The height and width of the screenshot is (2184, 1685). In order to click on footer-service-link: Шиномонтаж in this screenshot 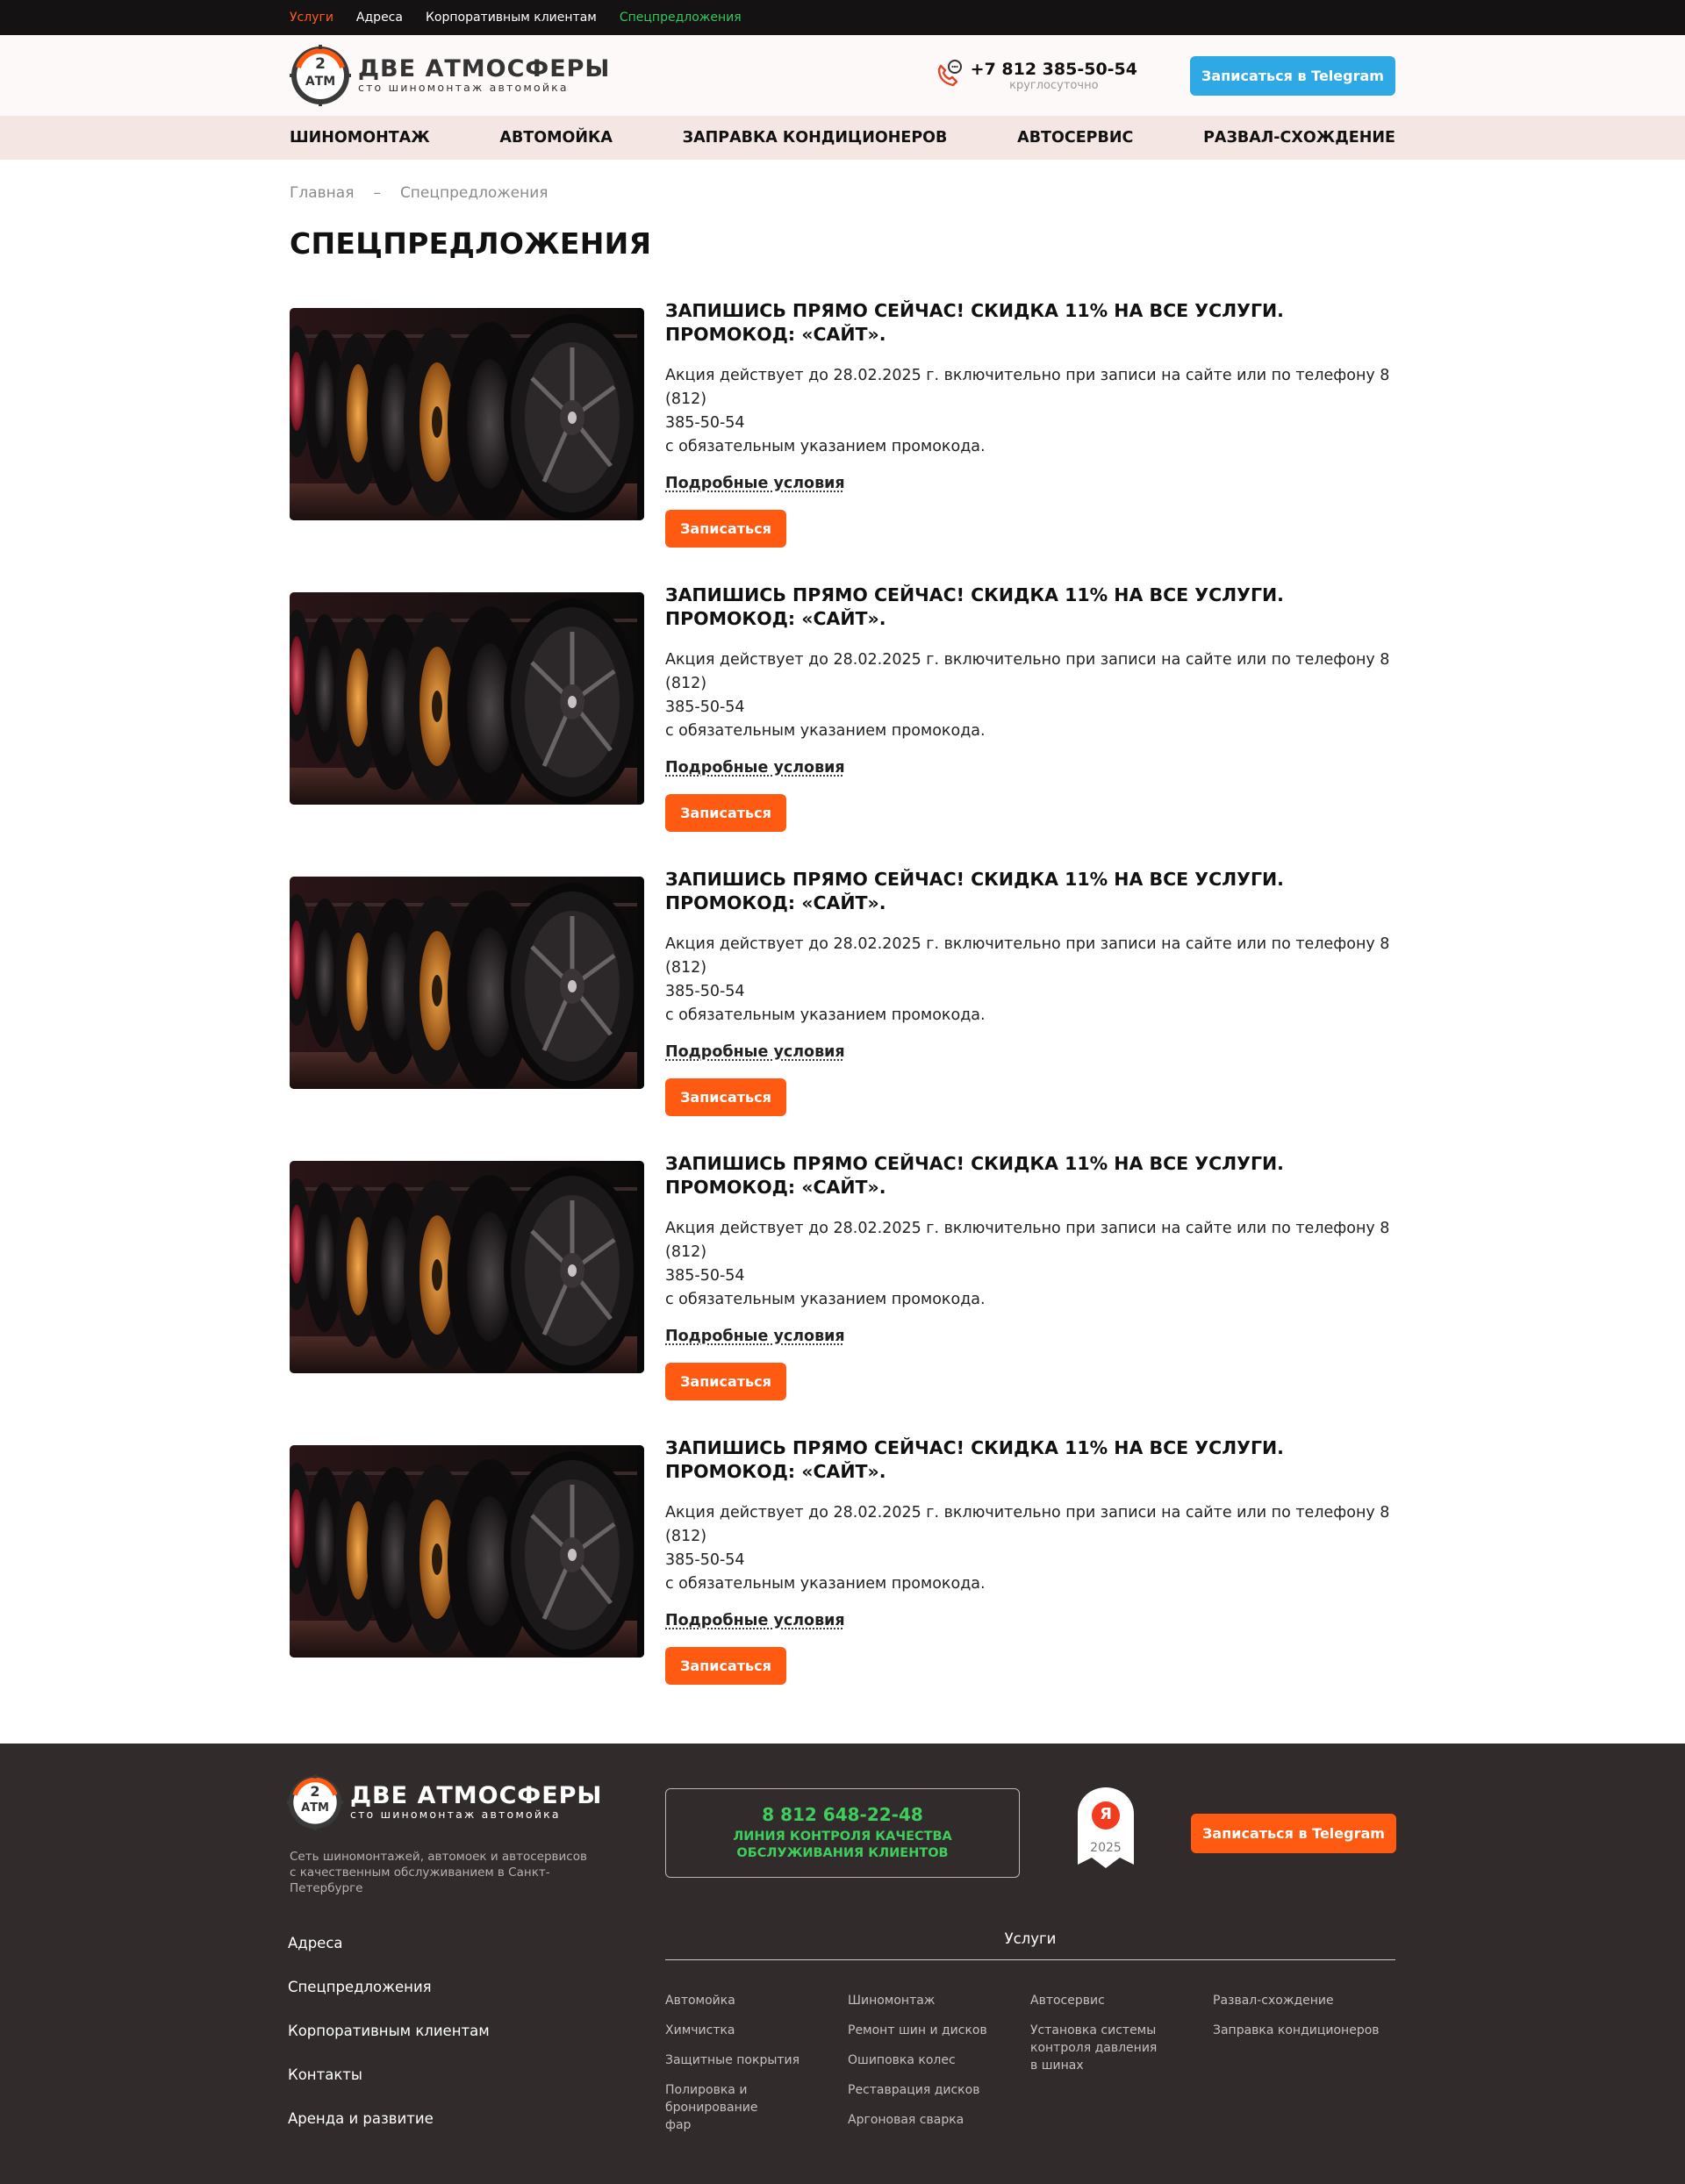, I will do `click(939, 2000)`.